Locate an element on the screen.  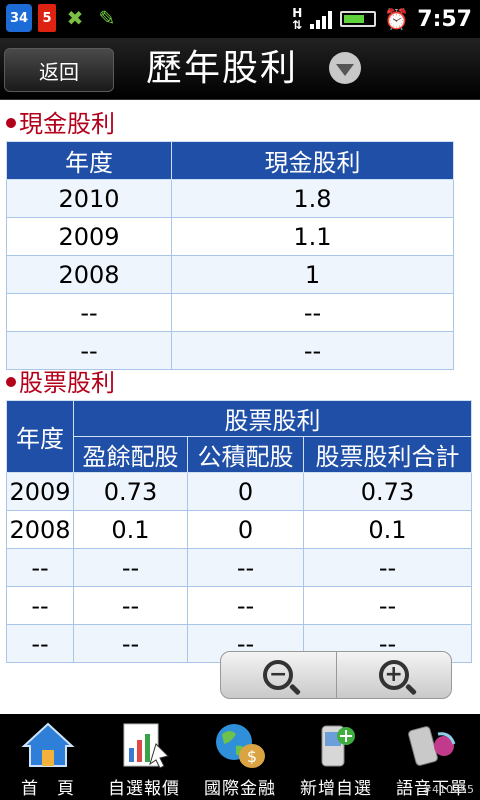
alarm-icon: ⏰ is located at coordinates (397, 19).